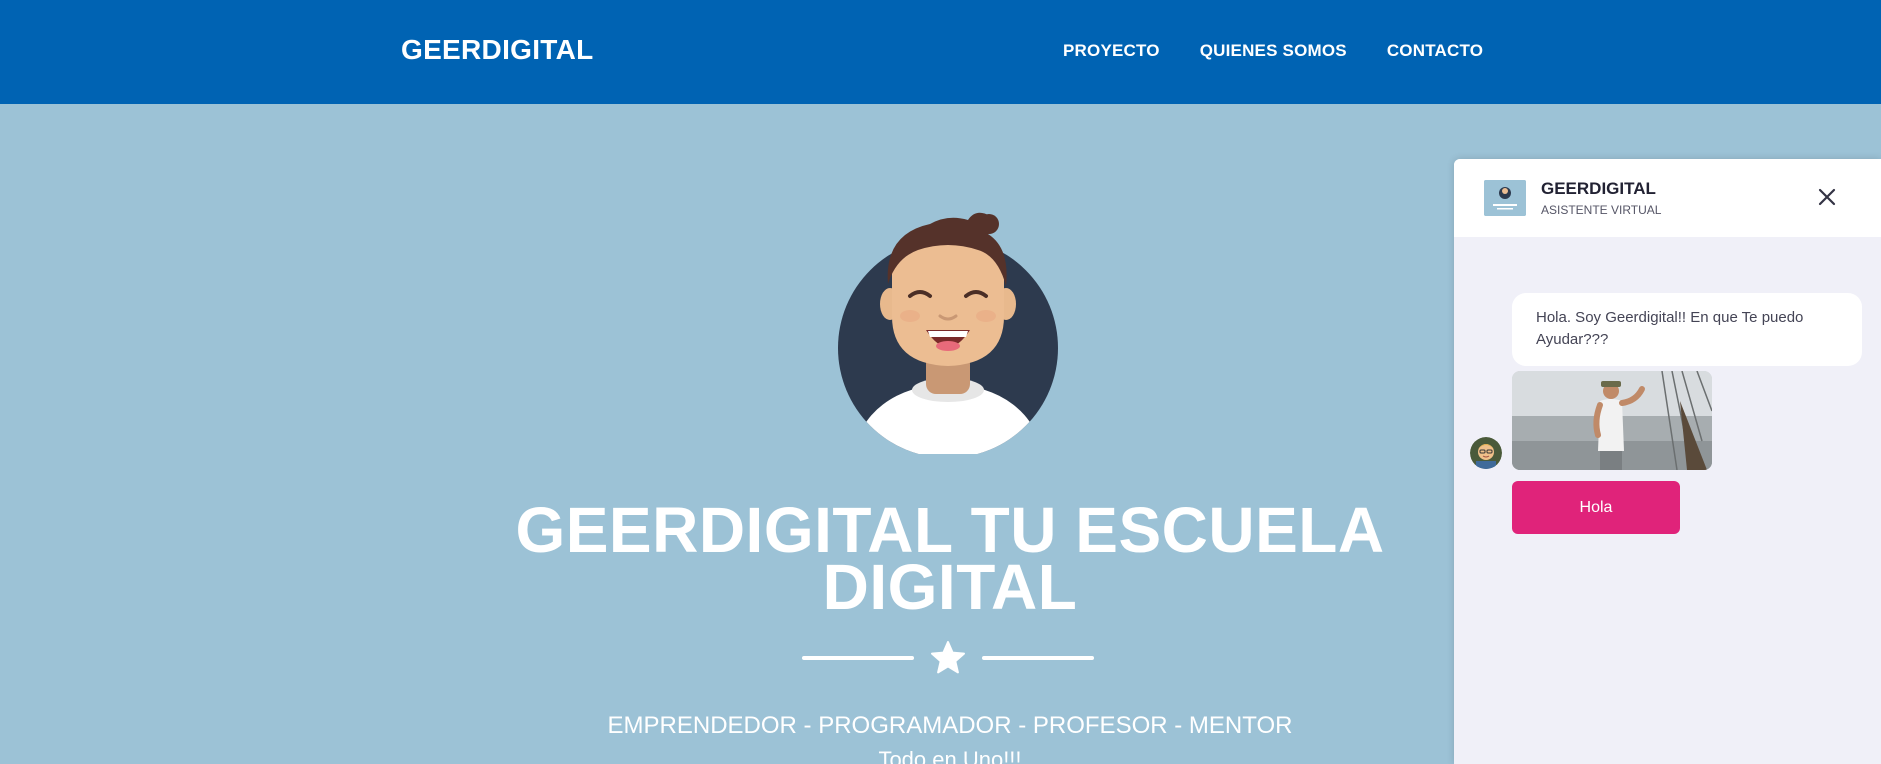 The height and width of the screenshot is (764, 1881). Describe the element at coordinates (1596, 507) in the screenshot. I see `quick-reply-hola-button: Hola` at that location.